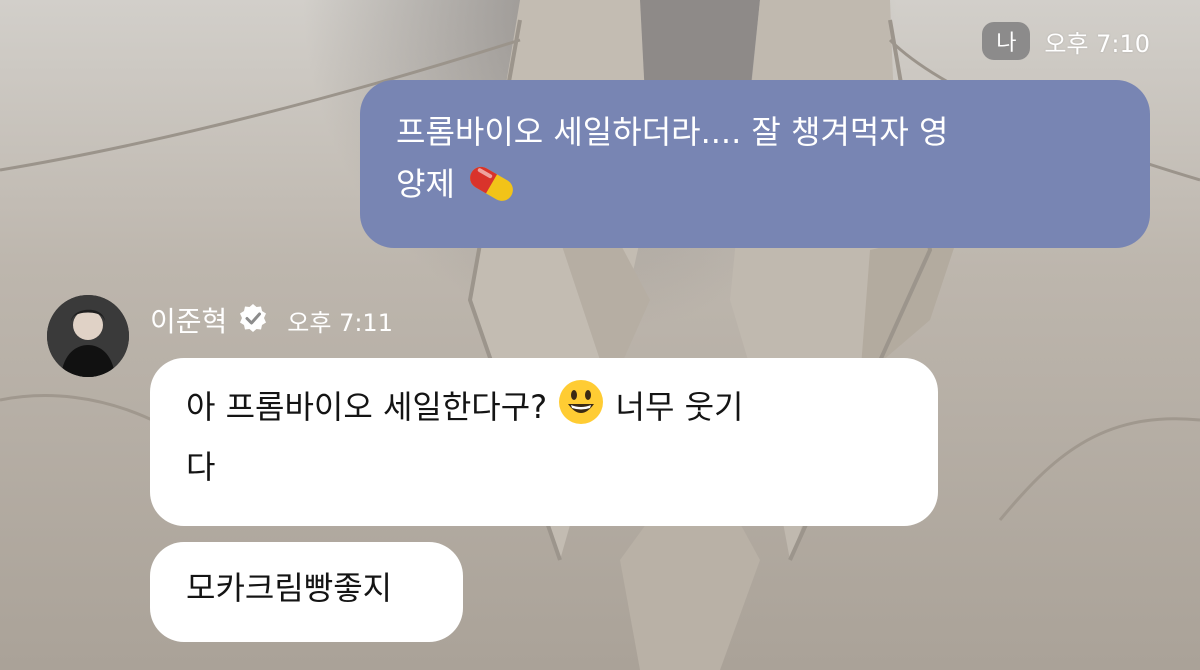  I want to click on avatar, so click(88, 336).